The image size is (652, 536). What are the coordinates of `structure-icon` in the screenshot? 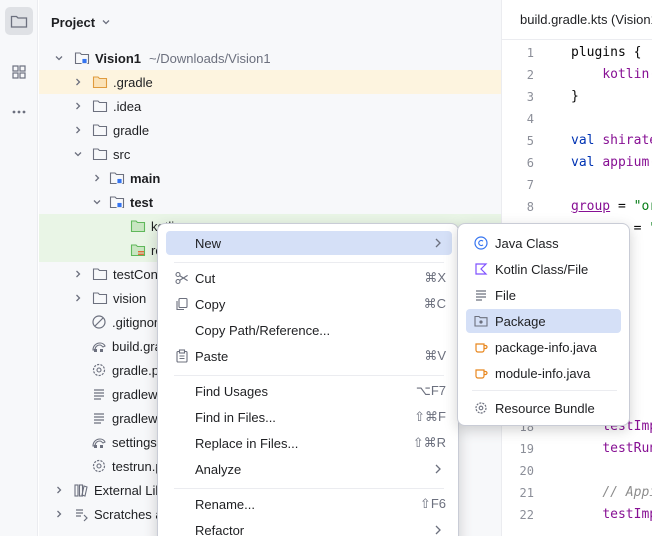 It's located at (19, 72).